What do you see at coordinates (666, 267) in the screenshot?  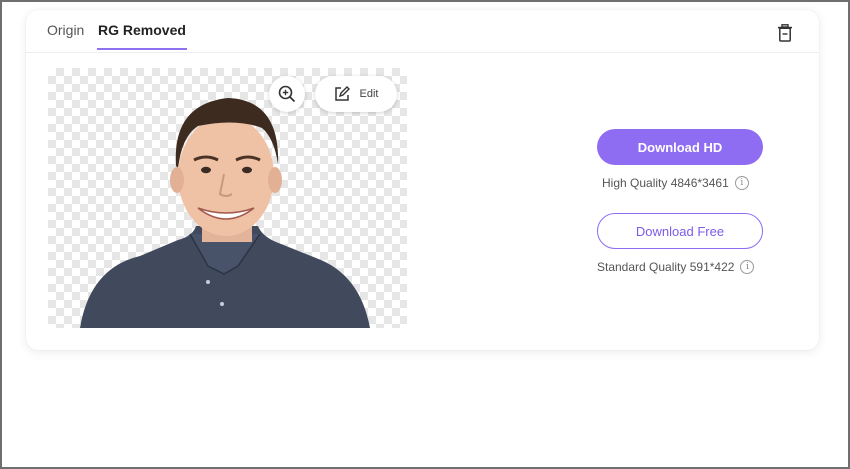 I see `free-quality-text: Standard Quality 591*422` at bounding box center [666, 267].